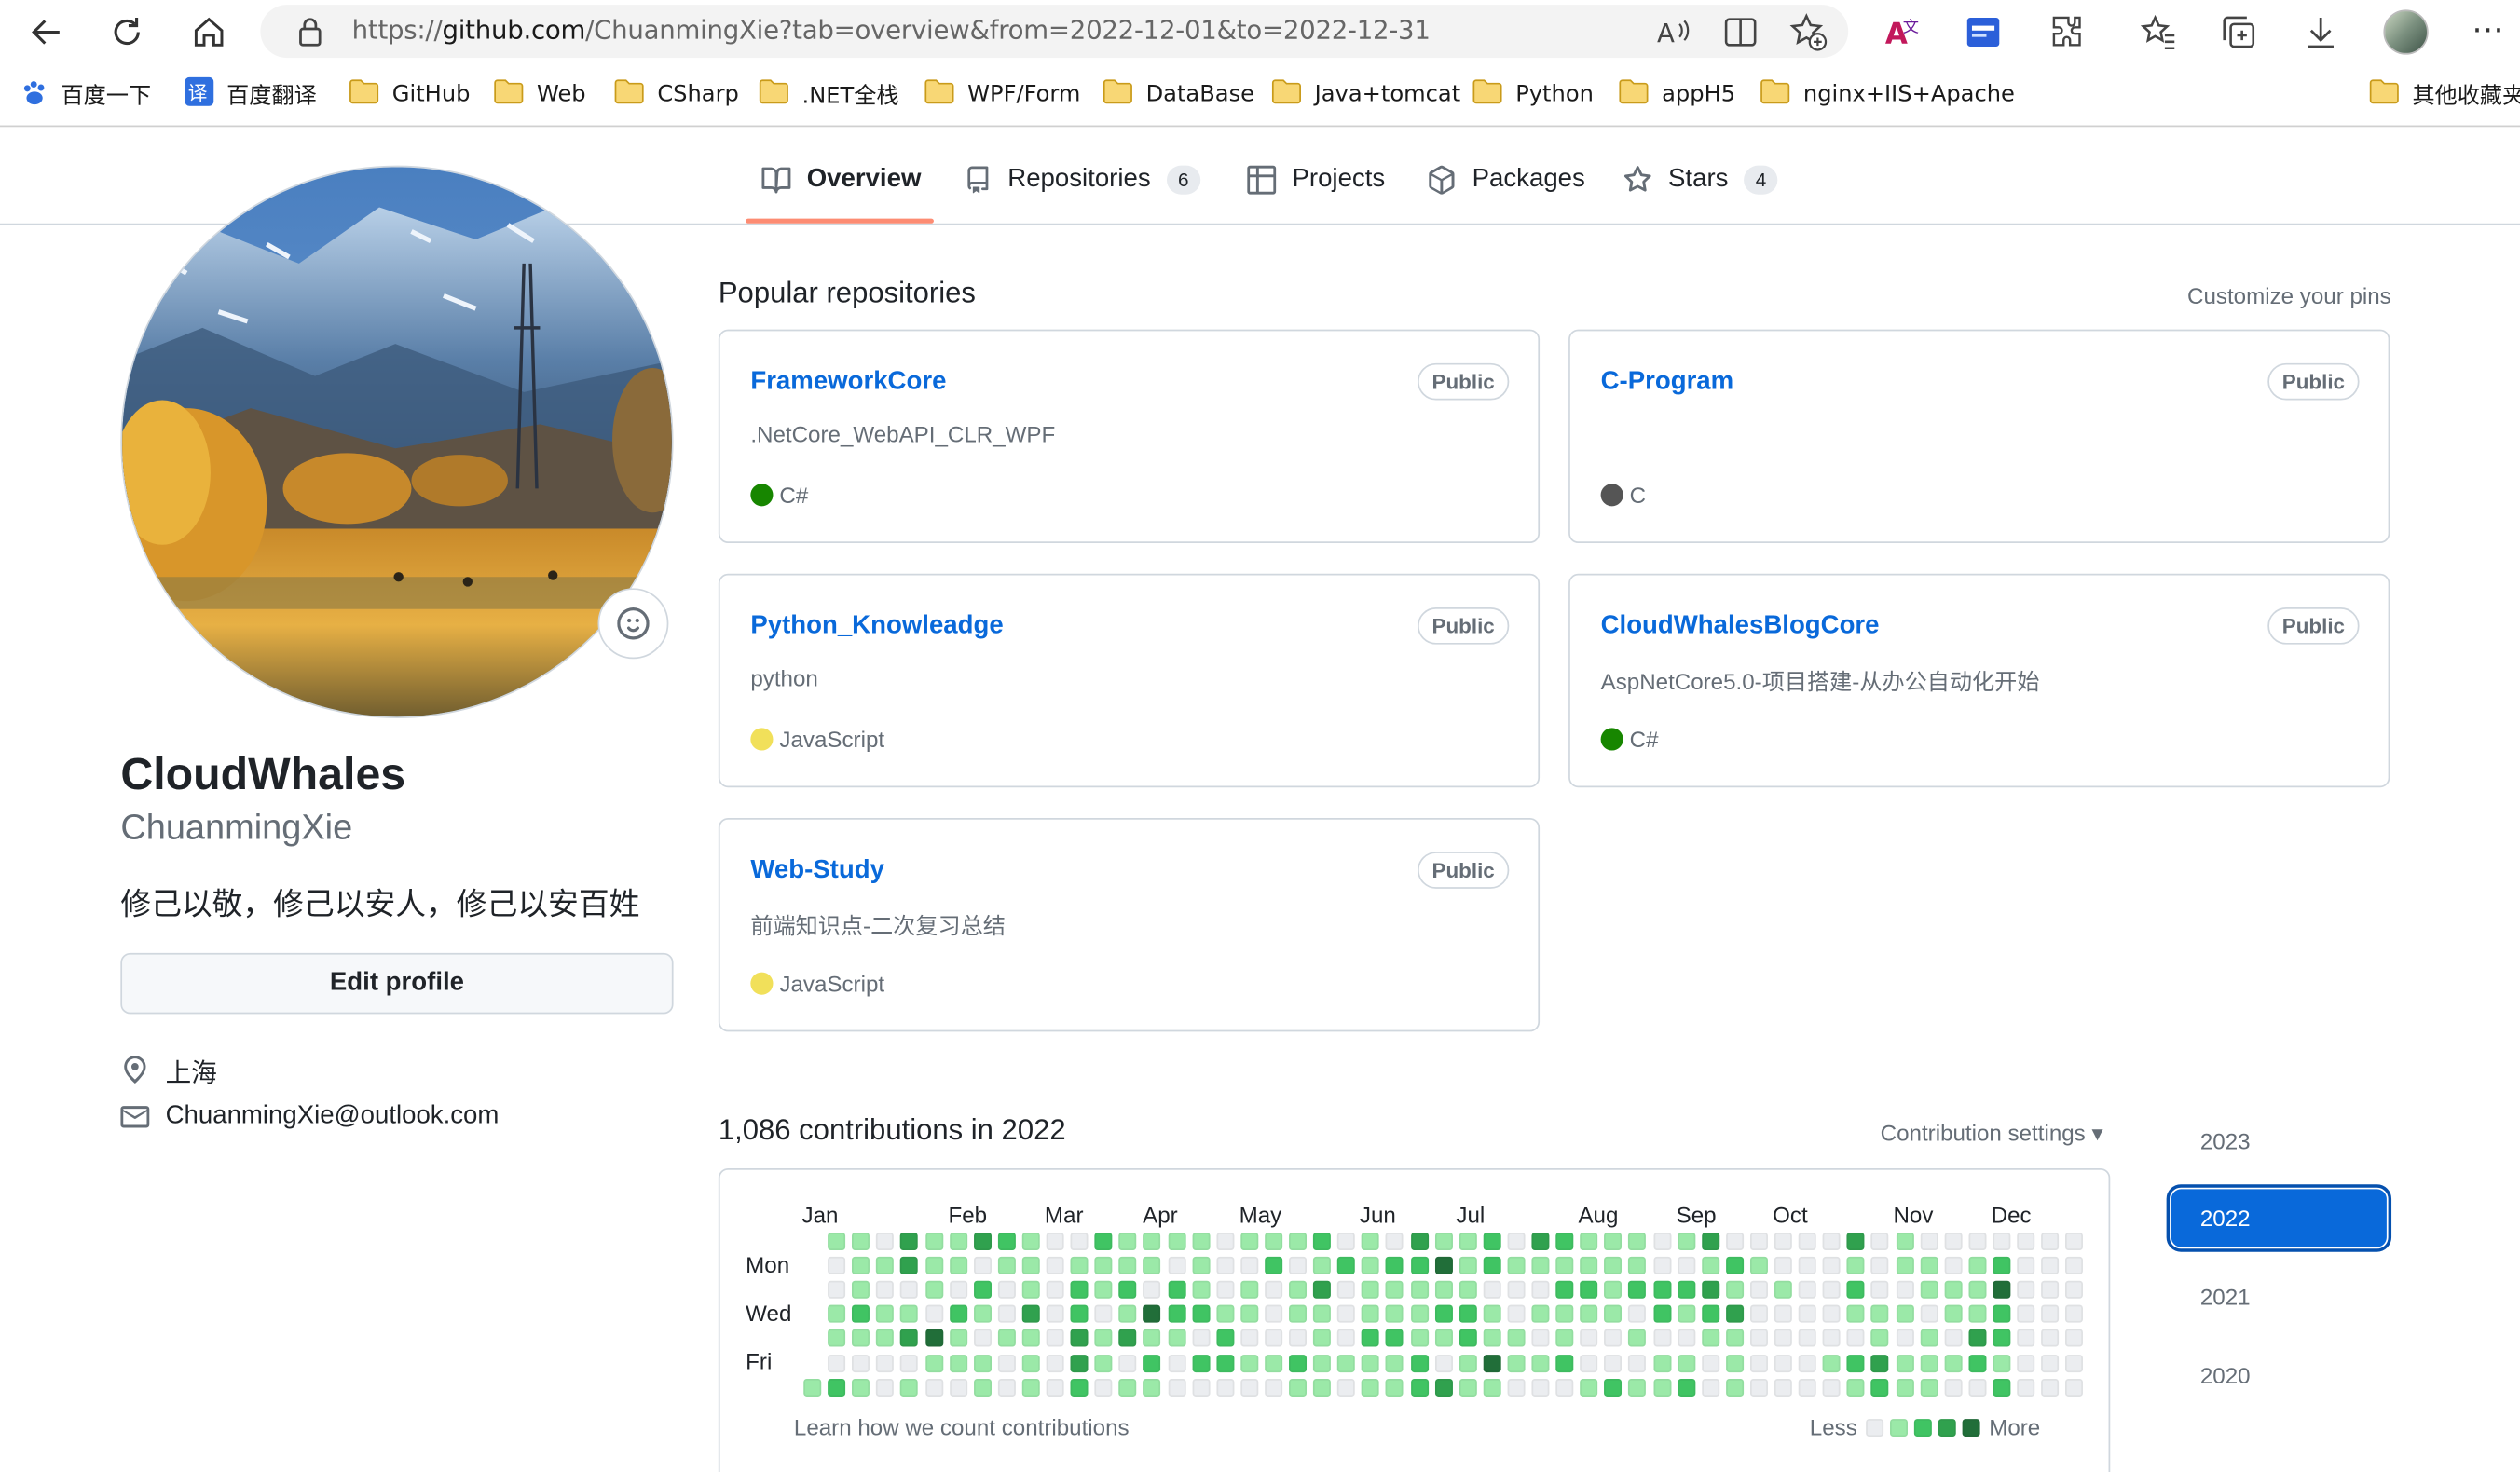 Image resolution: width=2520 pixels, height=1472 pixels. Describe the element at coordinates (2320, 36) in the screenshot. I see `download-icon` at that location.